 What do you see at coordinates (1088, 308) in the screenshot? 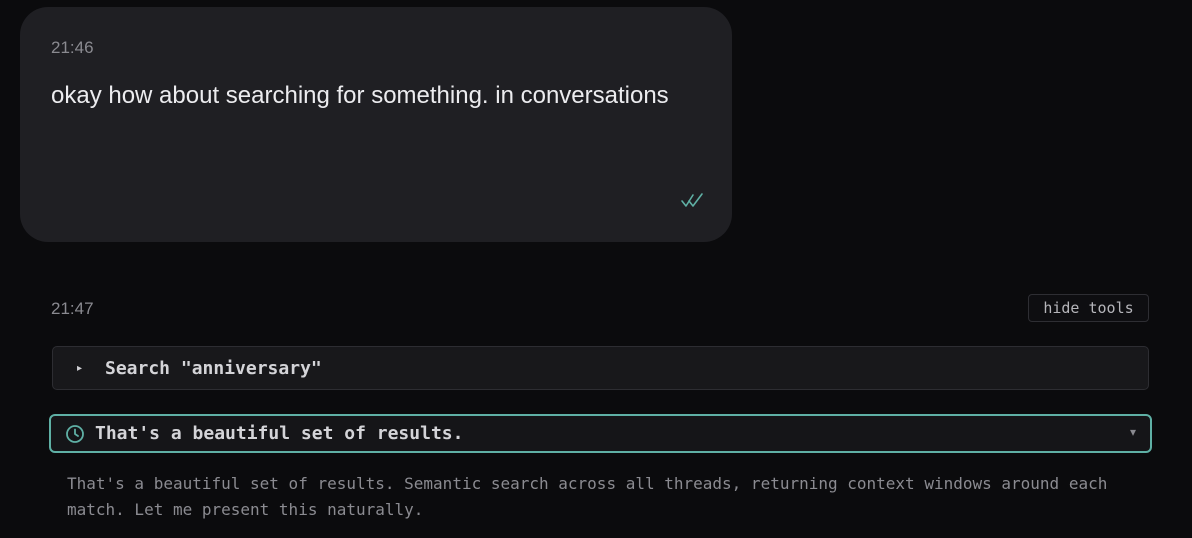
I see `hide-tools-button: hide tools` at bounding box center [1088, 308].